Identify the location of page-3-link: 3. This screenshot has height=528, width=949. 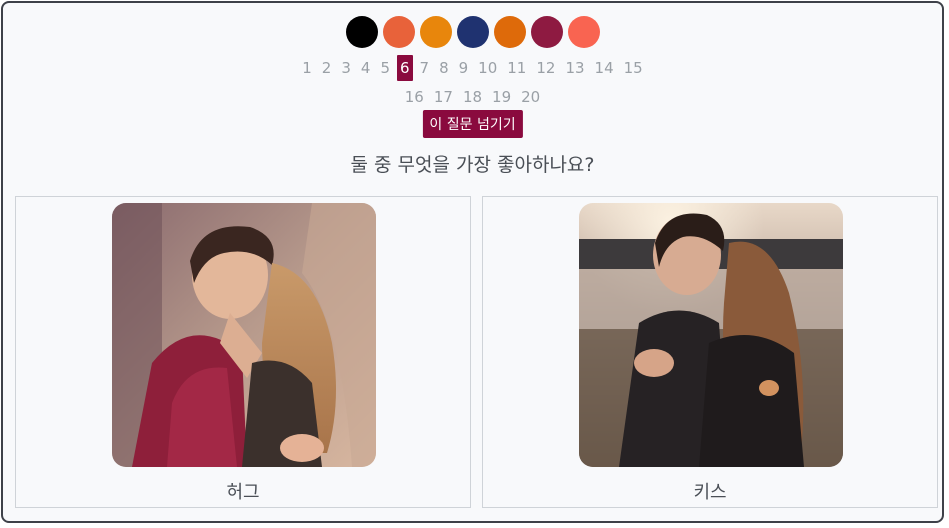
(346, 68).